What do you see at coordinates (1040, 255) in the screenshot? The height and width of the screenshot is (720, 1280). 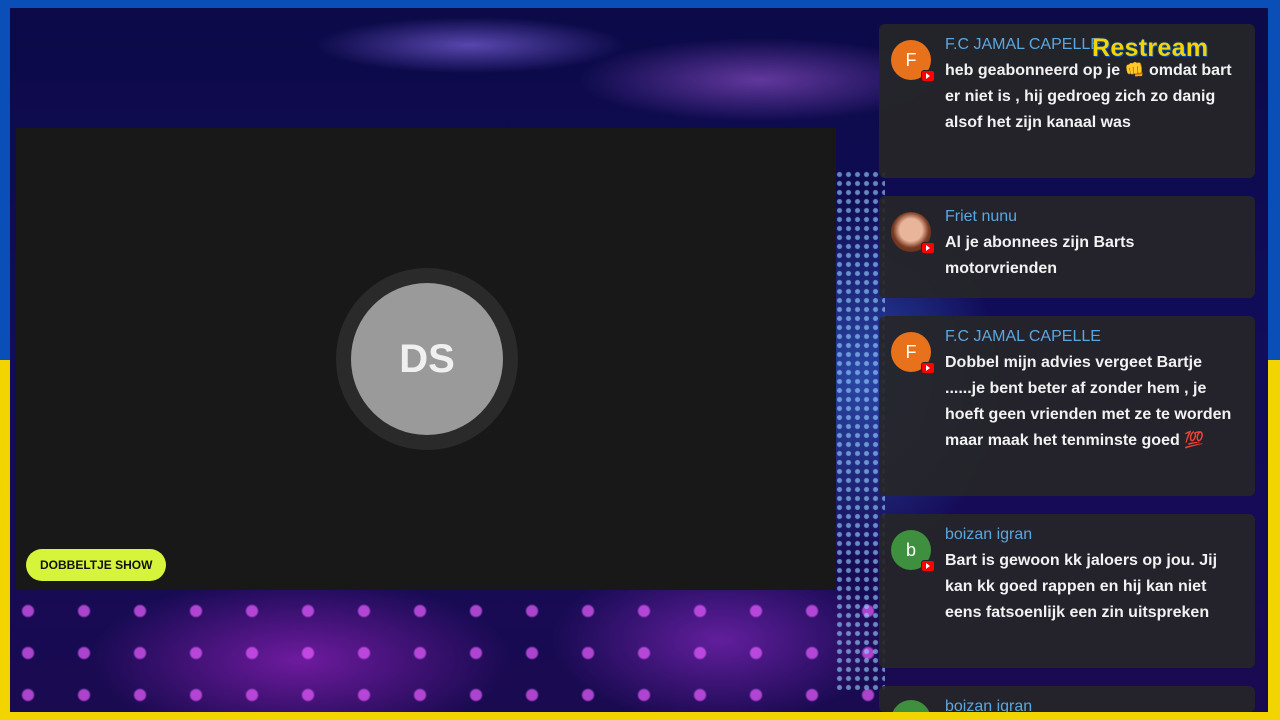 I see `chat-text: Al je abonnees zijn Barts motorvrienden` at bounding box center [1040, 255].